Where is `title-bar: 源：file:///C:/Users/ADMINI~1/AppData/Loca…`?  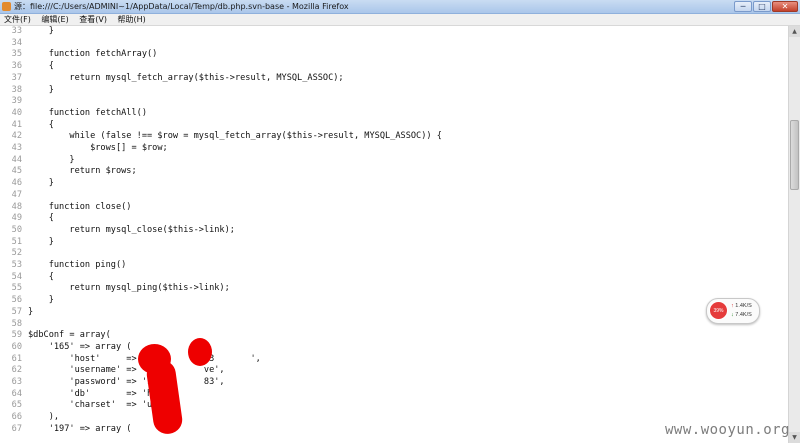 title-bar: 源：file:///C:/Users/ADMINI~1/AppData/Loca… is located at coordinates (400, 7).